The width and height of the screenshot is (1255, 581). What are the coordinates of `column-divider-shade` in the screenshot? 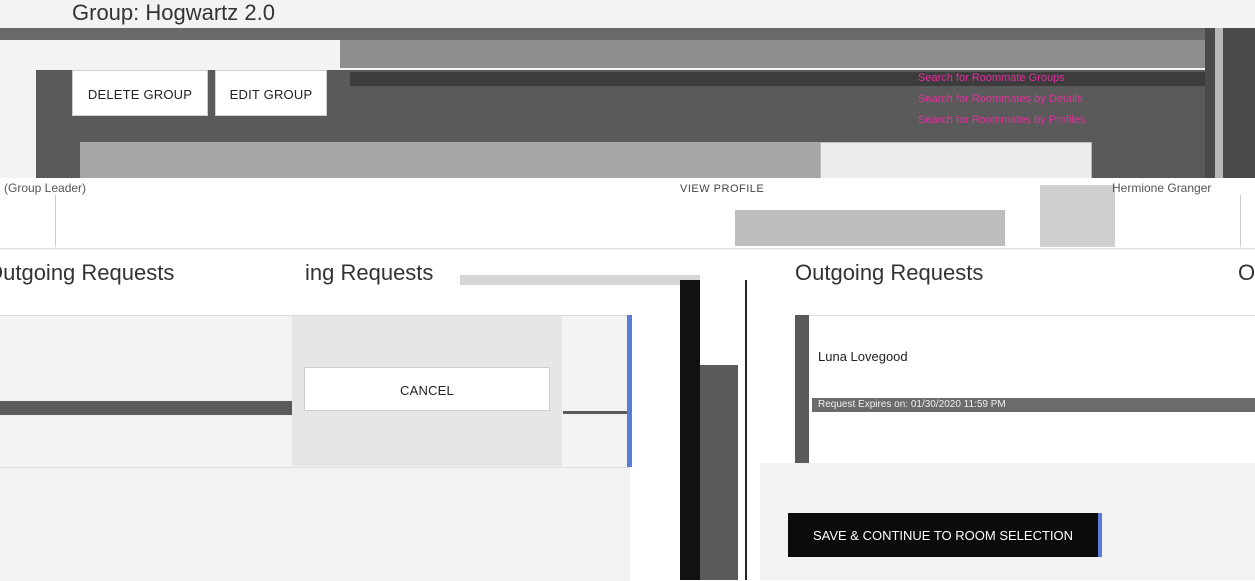 It's located at (719, 472).